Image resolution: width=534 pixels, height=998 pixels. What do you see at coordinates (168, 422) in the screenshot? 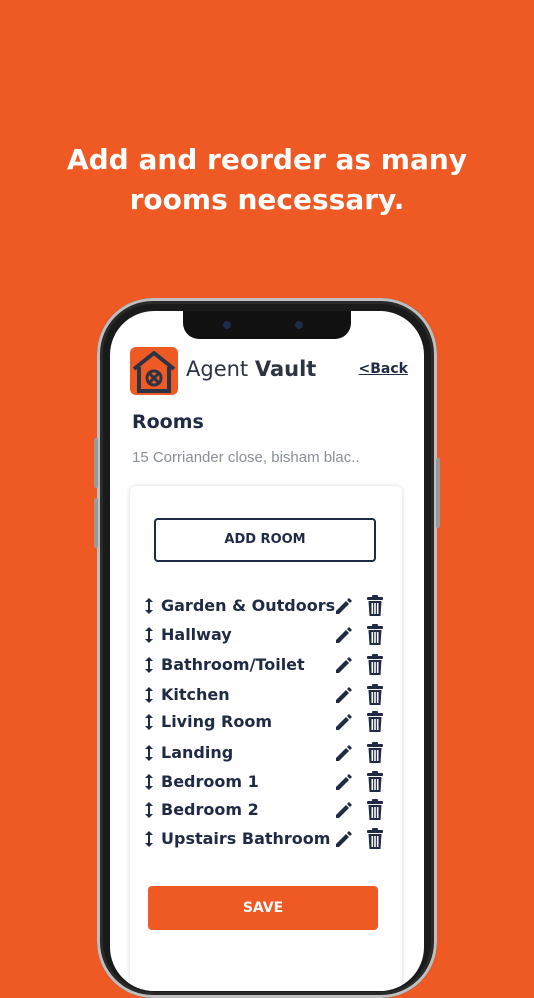
I see `page-title: Rooms` at bounding box center [168, 422].